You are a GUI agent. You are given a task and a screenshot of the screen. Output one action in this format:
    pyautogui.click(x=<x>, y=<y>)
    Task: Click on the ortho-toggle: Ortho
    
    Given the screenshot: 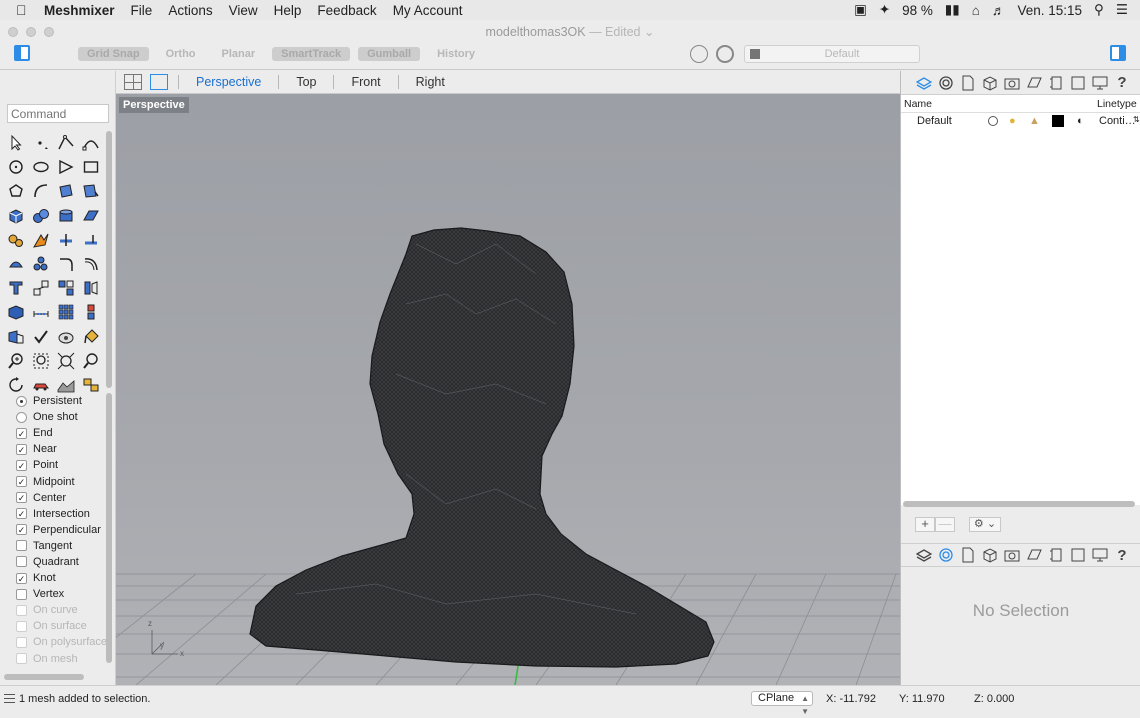 What is the action you would take?
    pyautogui.click(x=181, y=54)
    